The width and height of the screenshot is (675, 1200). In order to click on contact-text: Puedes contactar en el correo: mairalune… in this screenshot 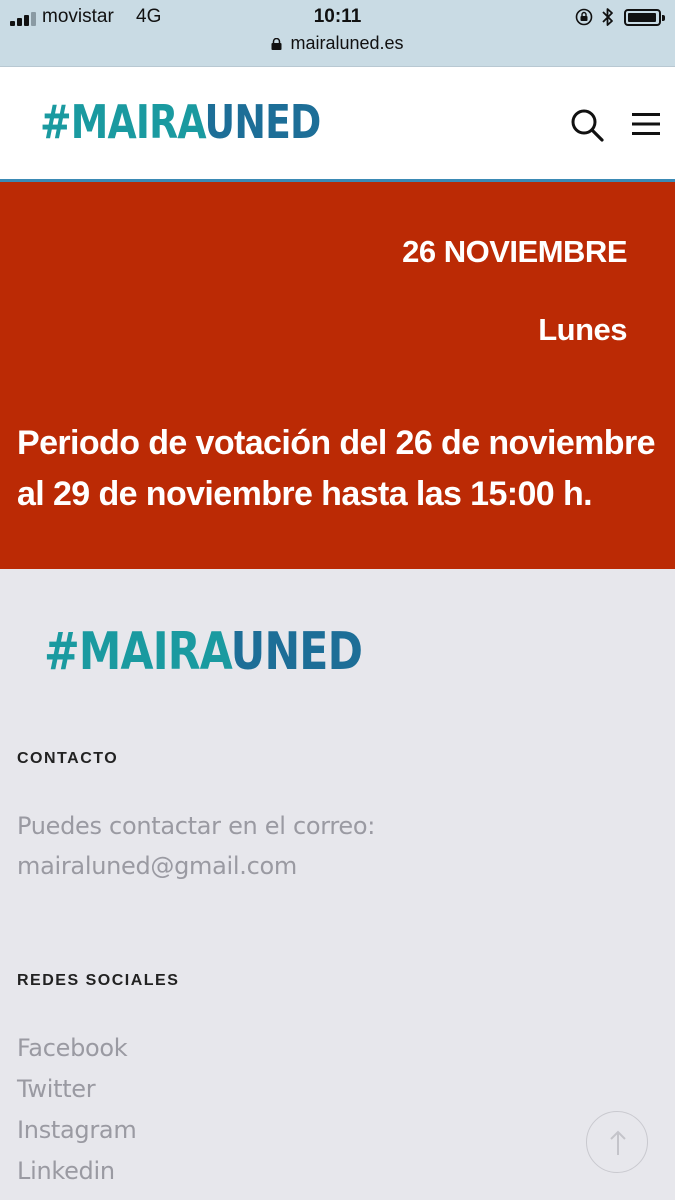, I will do `click(196, 846)`.